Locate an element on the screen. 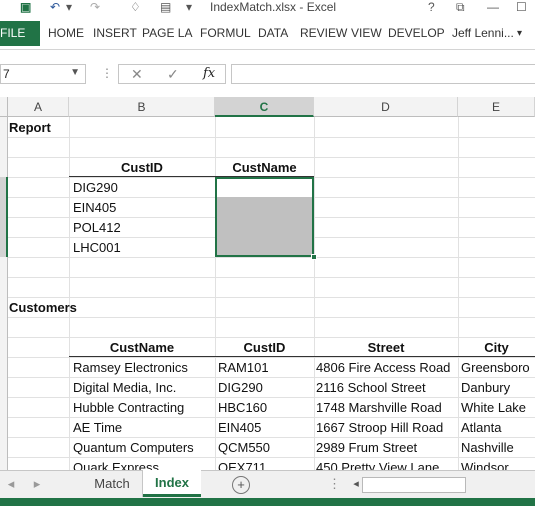 The image size is (535, 506). report-header-custid: CustID is located at coordinates (142, 168).